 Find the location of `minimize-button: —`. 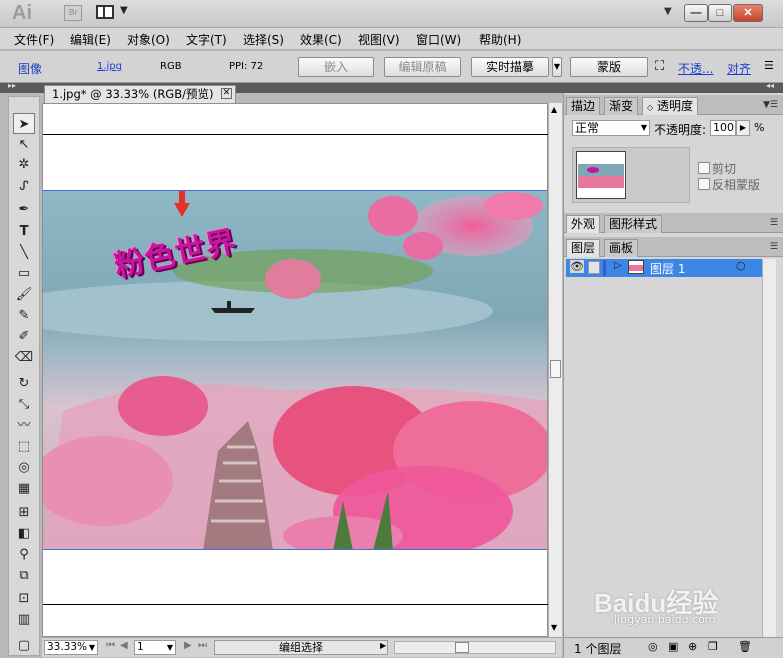

minimize-button: — is located at coordinates (696, 13).